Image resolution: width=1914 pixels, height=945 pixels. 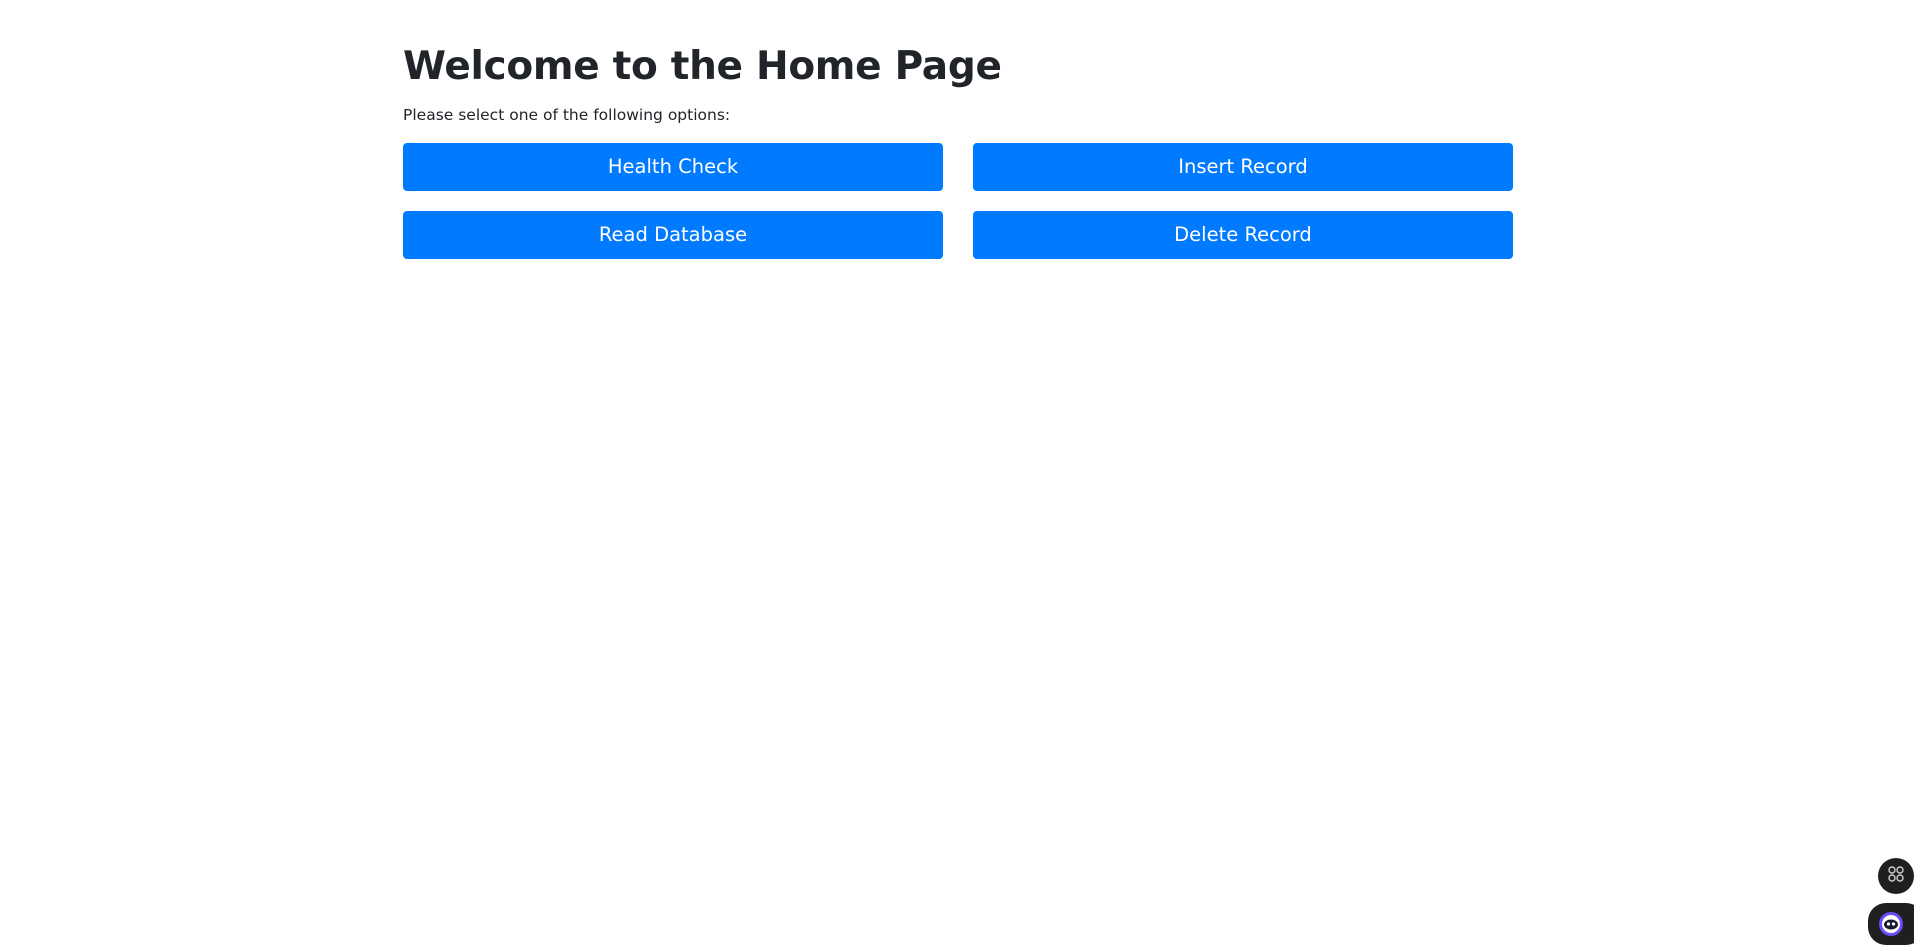 I want to click on assistant-bot-icon, so click(x=1891, y=926).